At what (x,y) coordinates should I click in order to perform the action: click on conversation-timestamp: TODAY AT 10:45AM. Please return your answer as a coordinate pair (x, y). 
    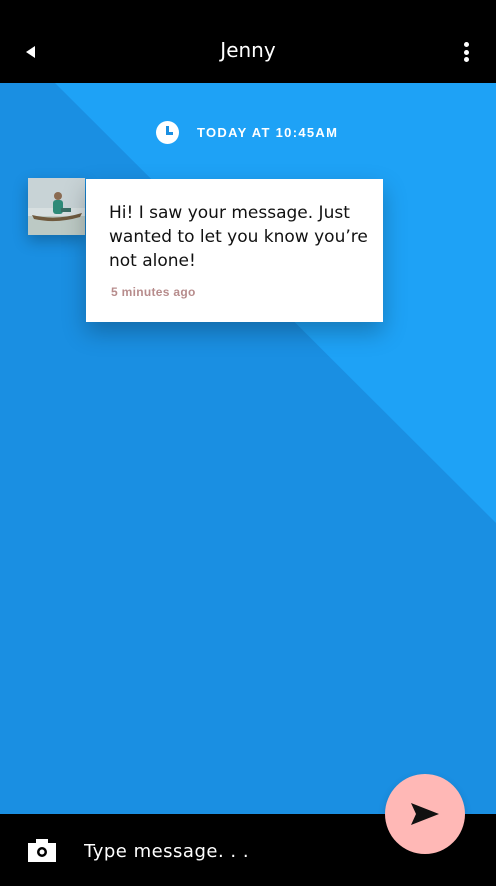
    Looking at the image, I should click on (247, 132).